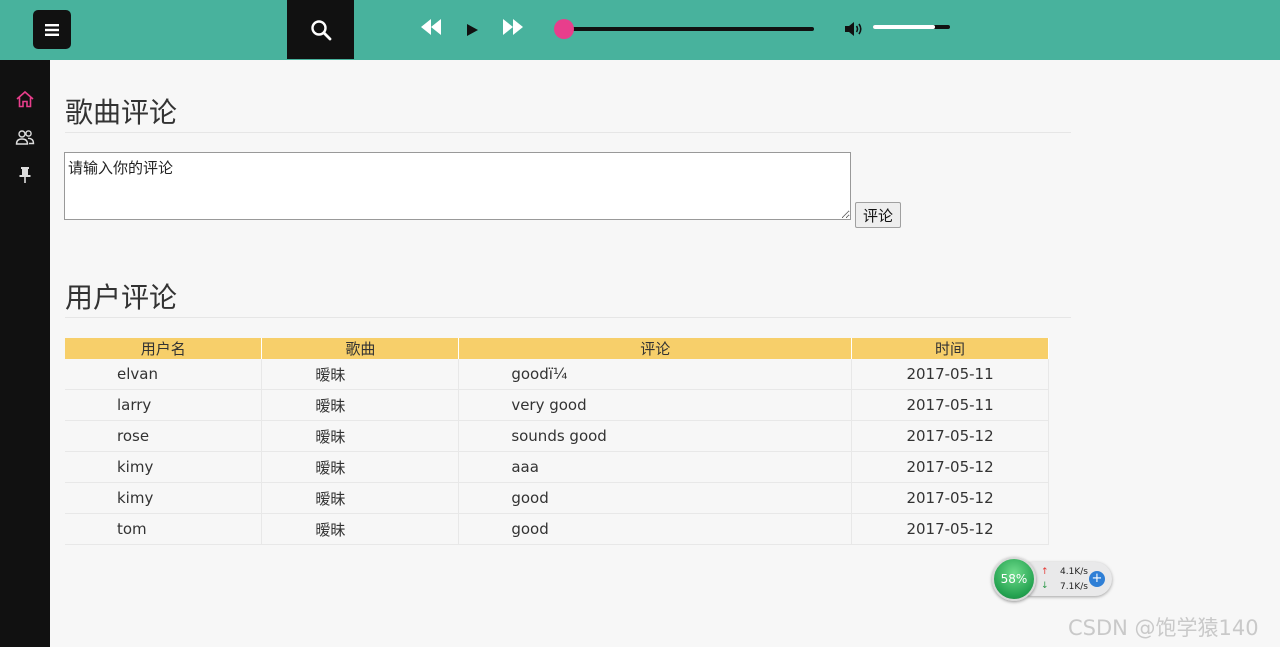 This screenshot has height=647, width=1280. Describe the element at coordinates (655, 348) in the screenshot. I see `column-header-comment: 评论` at that location.